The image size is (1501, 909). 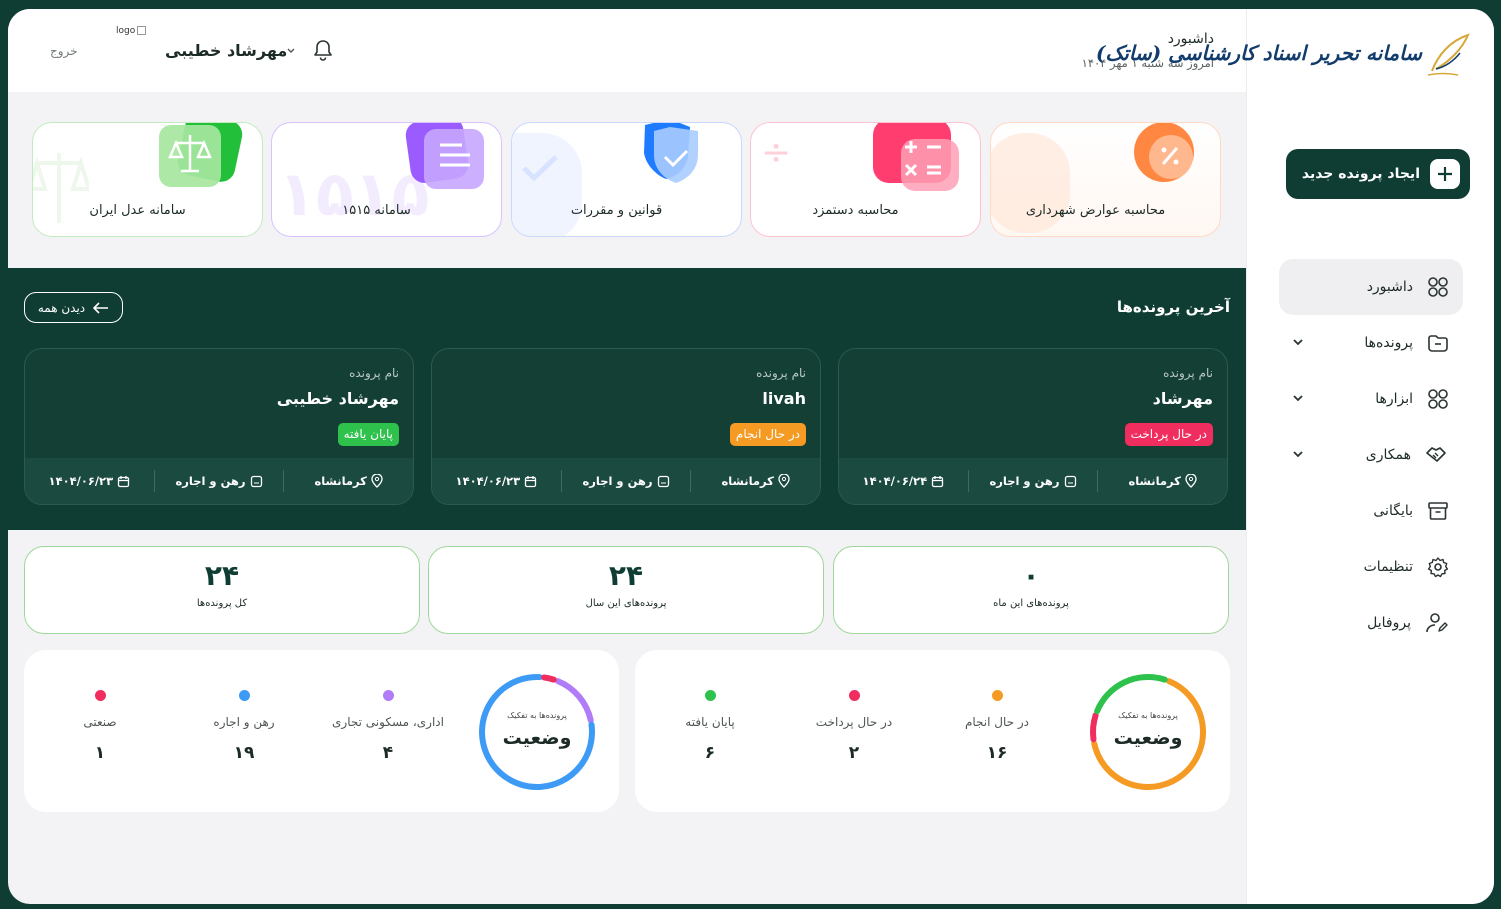 I want to click on ring-segment, so click(x=549, y=678).